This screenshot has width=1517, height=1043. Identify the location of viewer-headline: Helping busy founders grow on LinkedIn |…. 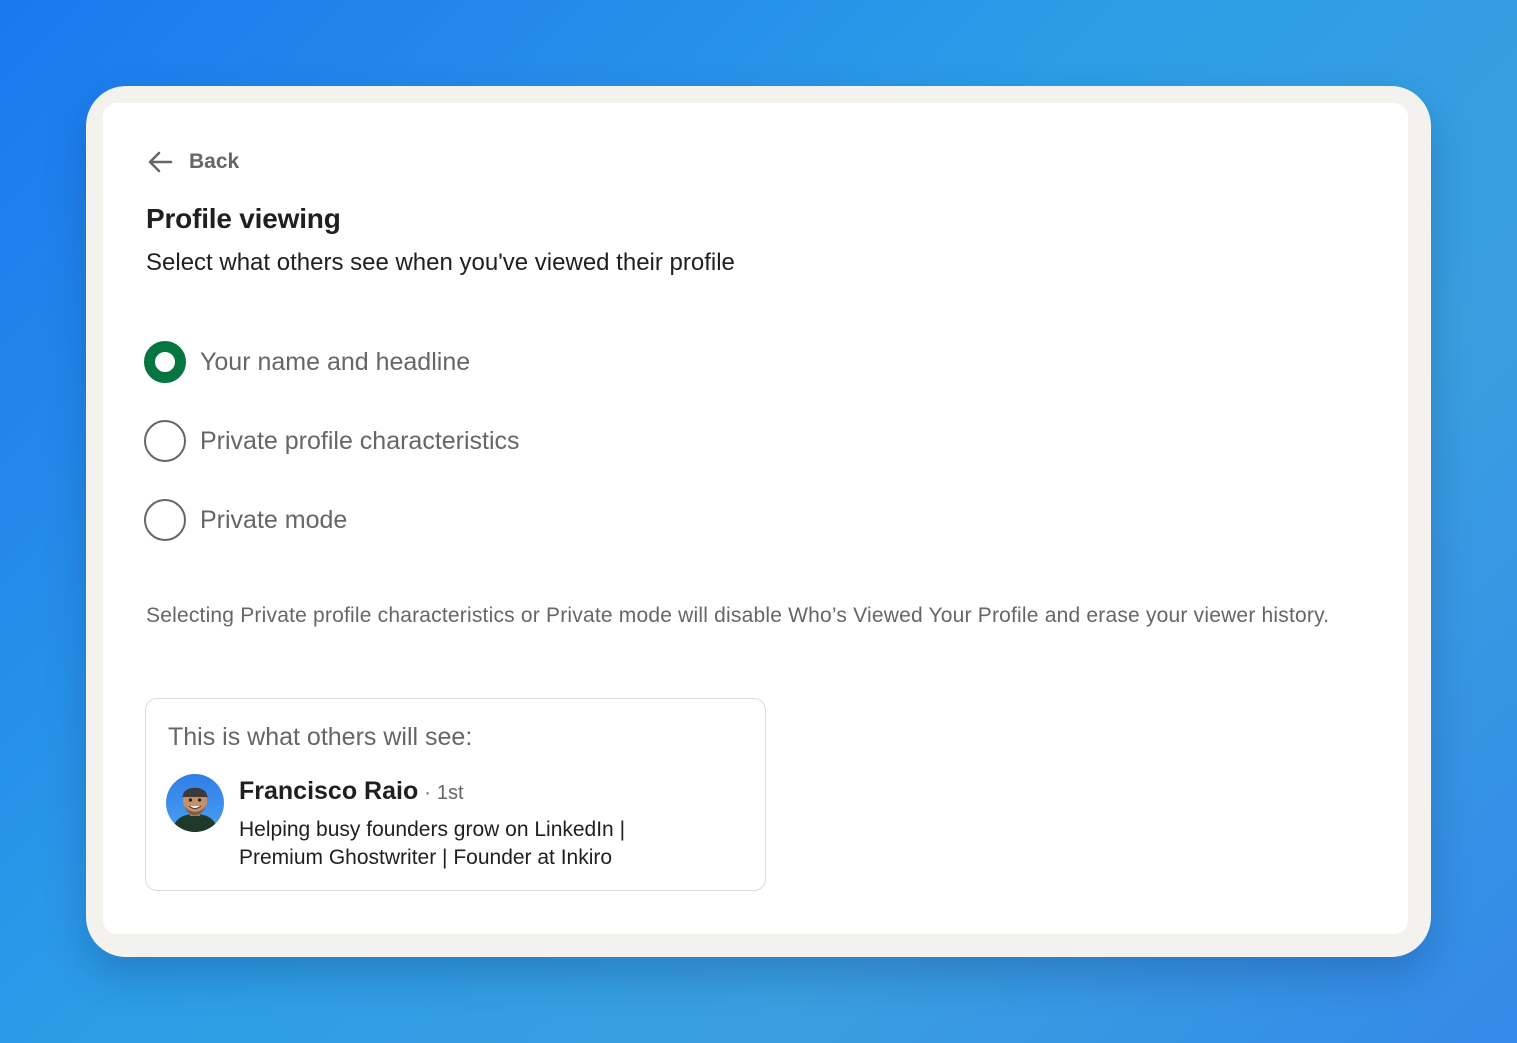
(432, 843).